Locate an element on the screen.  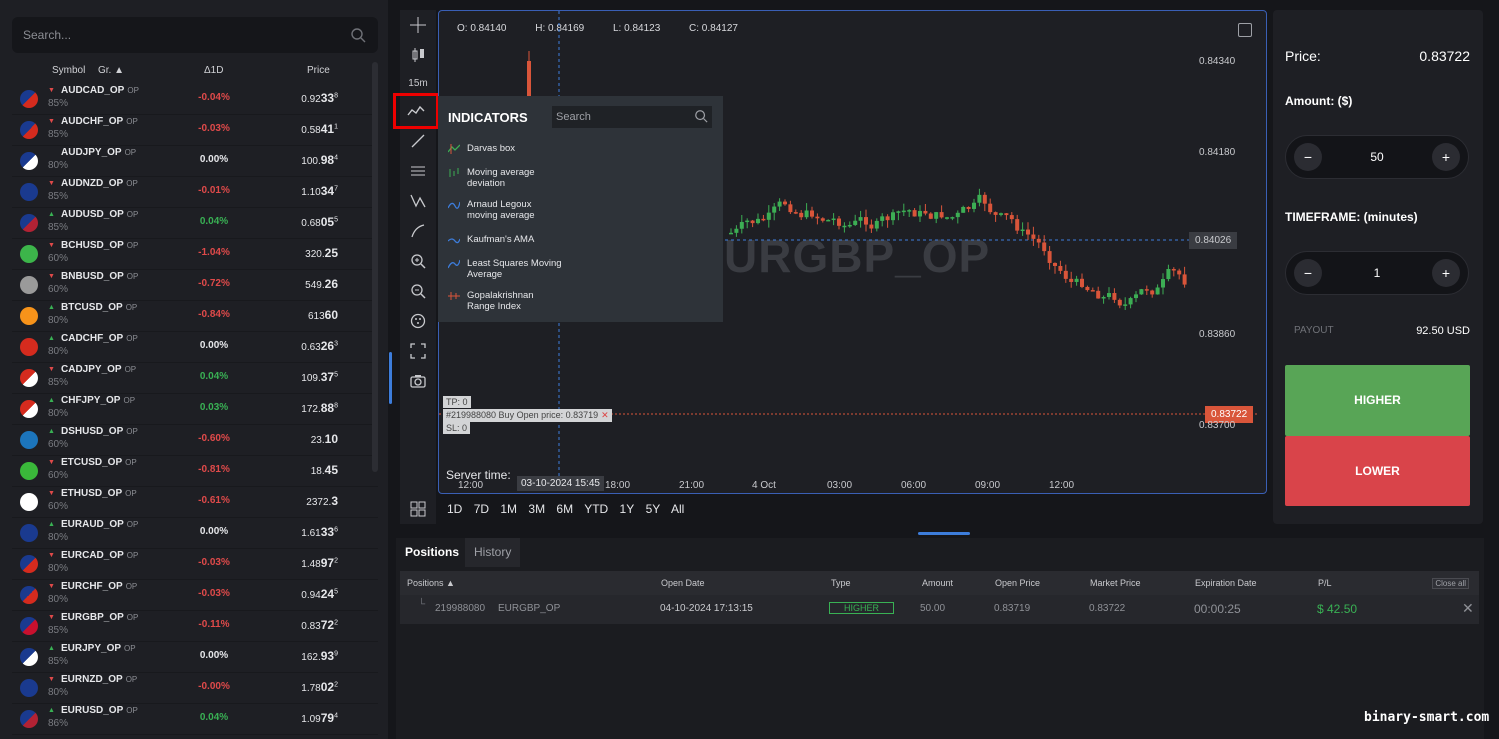
asset-row: ▼ ETCUSD_OP OP 60% -0.81% 18.45 is located at coordinates (195, 471).